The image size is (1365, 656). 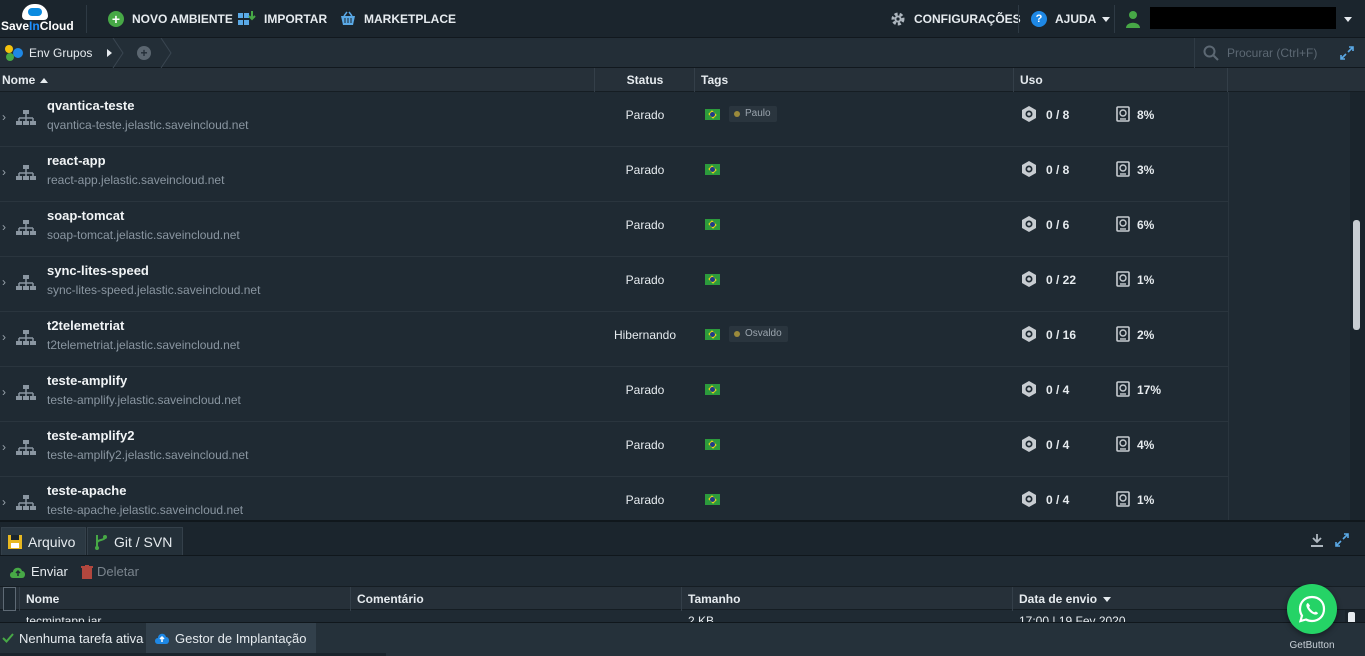 What do you see at coordinates (87, 380) in the screenshot?
I see `environment-name: teste-amplify` at bounding box center [87, 380].